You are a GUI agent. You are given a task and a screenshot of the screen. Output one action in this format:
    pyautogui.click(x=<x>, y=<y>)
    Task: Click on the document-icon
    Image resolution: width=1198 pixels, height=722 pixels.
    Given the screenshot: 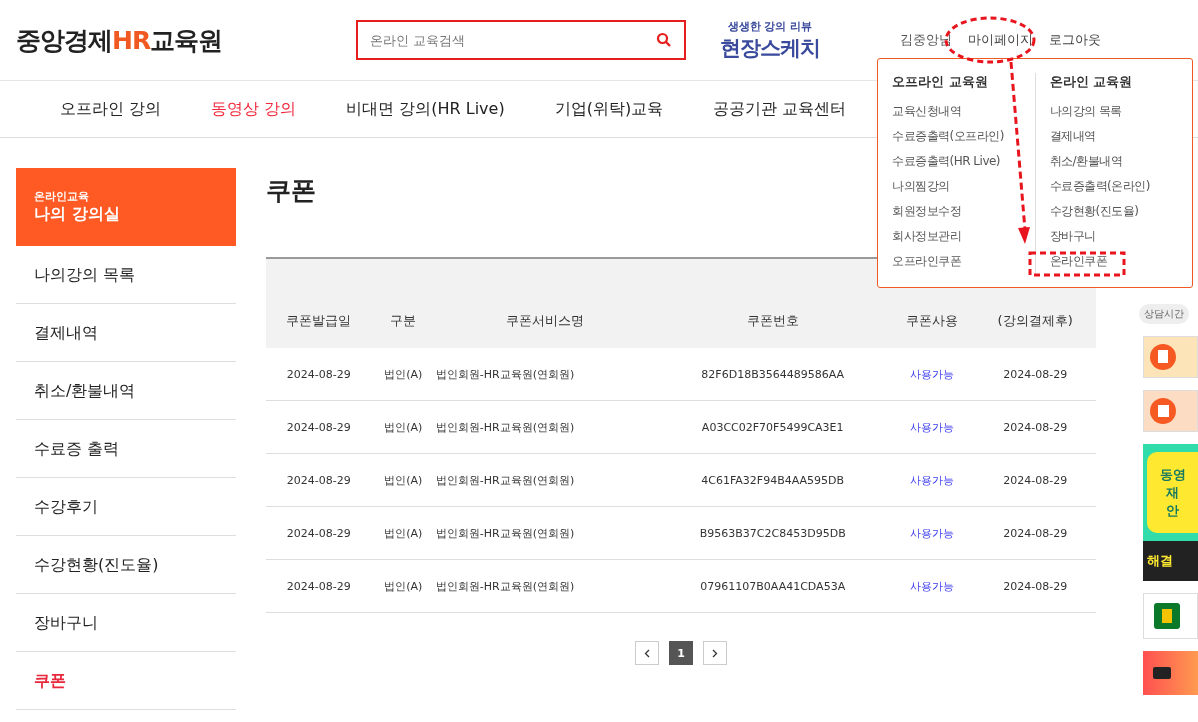 What is the action you would take?
    pyautogui.click(x=1163, y=357)
    